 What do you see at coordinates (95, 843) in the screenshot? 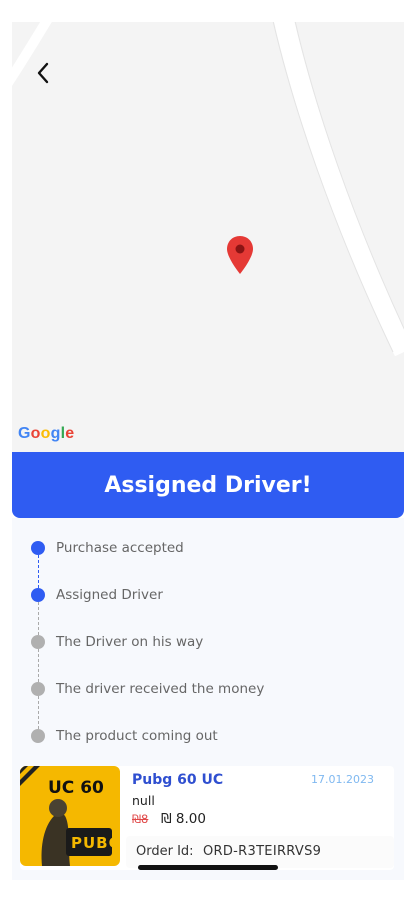
I see `pubg-logo: PUBG` at bounding box center [95, 843].